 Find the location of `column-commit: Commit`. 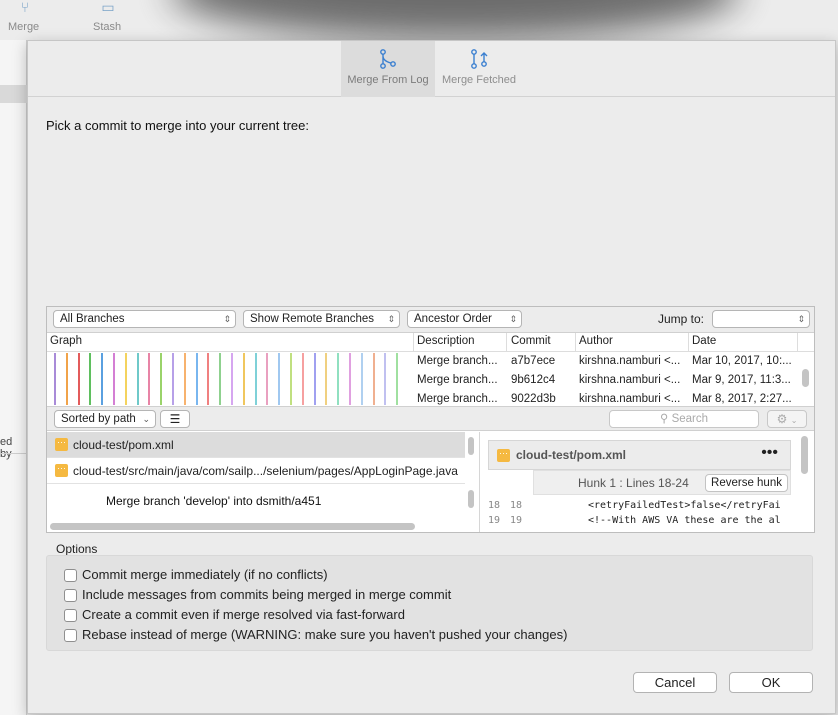

column-commit: Commit is located at coordinates (531, 341).